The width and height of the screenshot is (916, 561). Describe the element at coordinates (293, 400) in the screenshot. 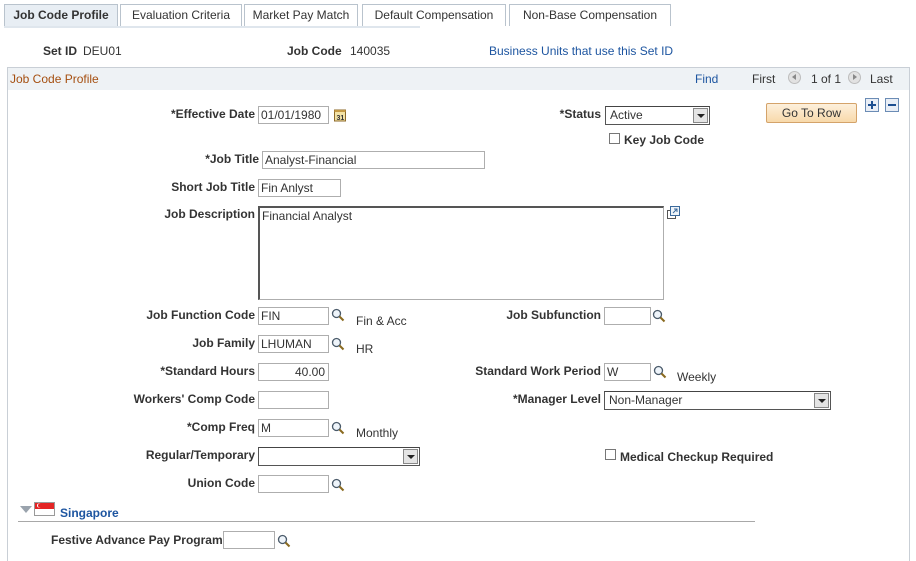

I see `workers-comp-code-input` at that location.